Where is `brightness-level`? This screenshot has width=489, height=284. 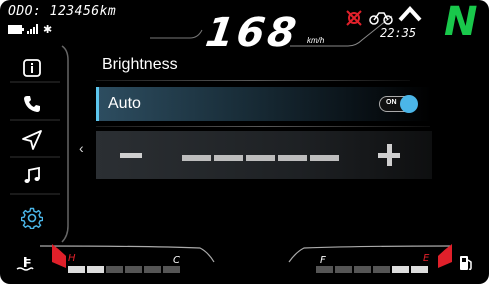 brightness-level is located at coordinates (260, 158).